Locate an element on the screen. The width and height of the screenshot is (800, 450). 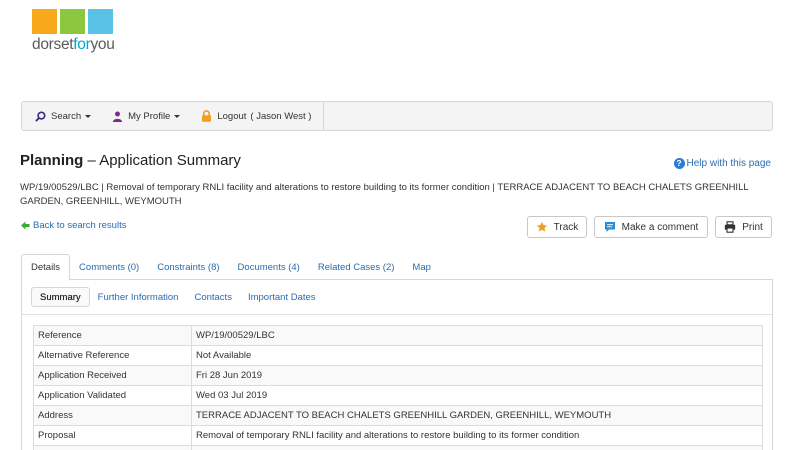
tab-details: Details is located at coordinates (46, 267).